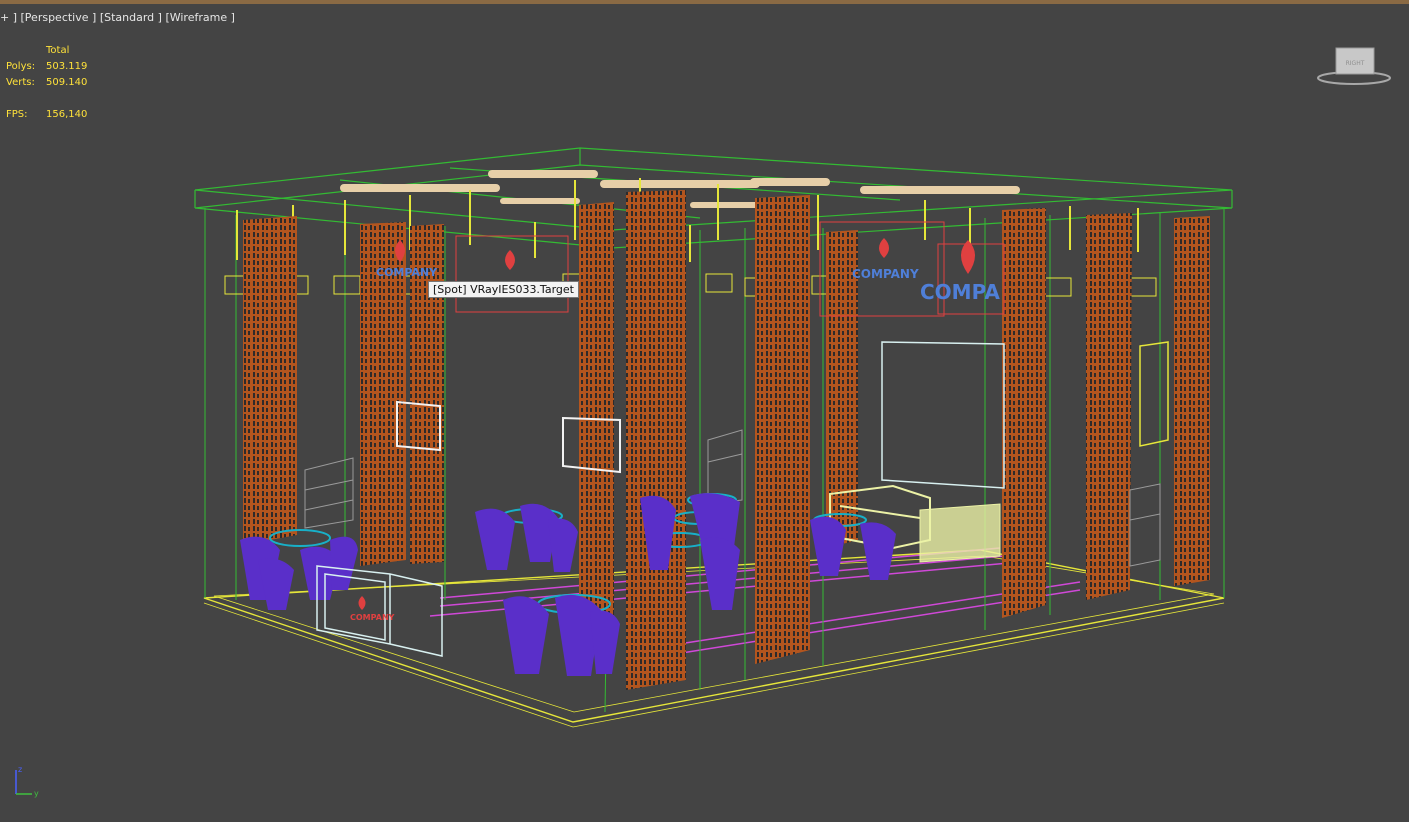 The width and height of the screenshot is (1409, 822). Describe the element at coordinates (943, 415) in the screenshot. I see `display-screen` at that location.